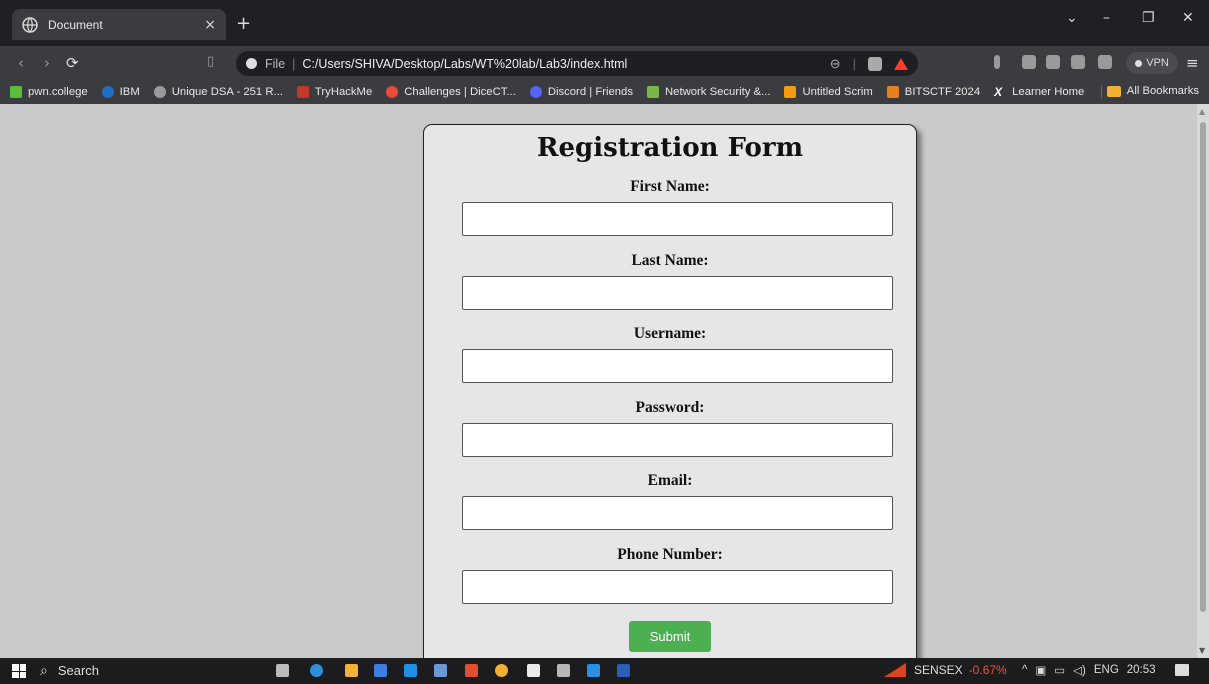 This screenshot has height=684, width=1209. What do you see at coordinates (1192, 63) in the screenshot?
I see `menu-icon: ≡` at bounding box center [1192, 63].